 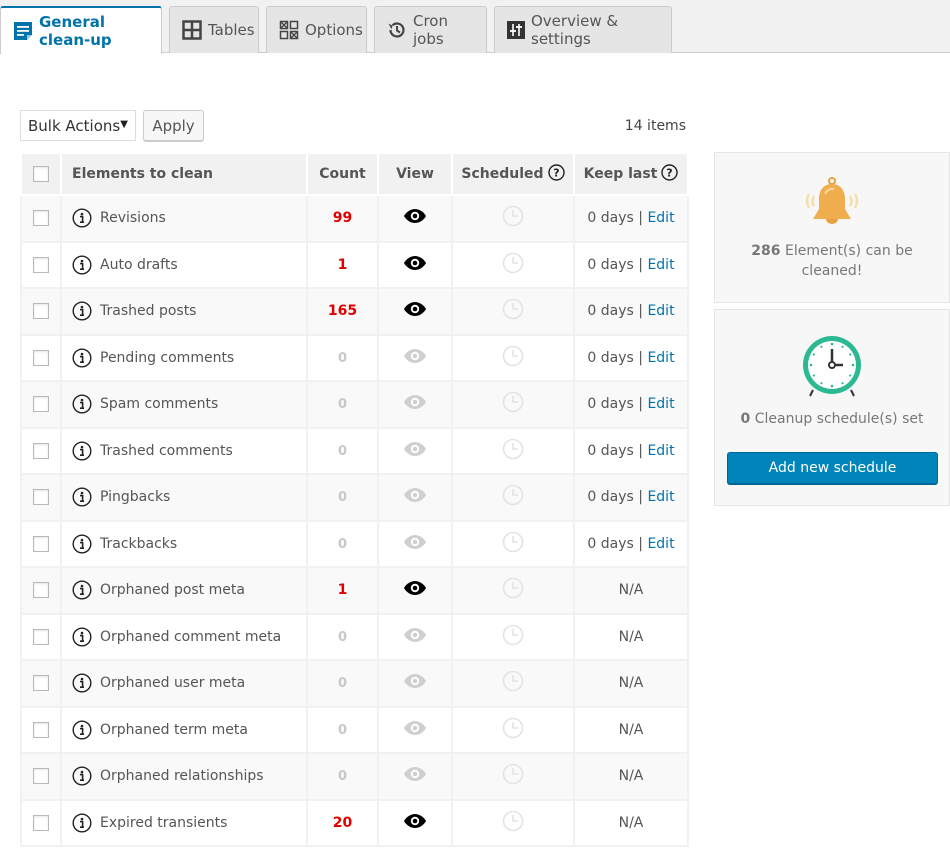 I want to click on element-count: 20, so click(x=342, y=822).